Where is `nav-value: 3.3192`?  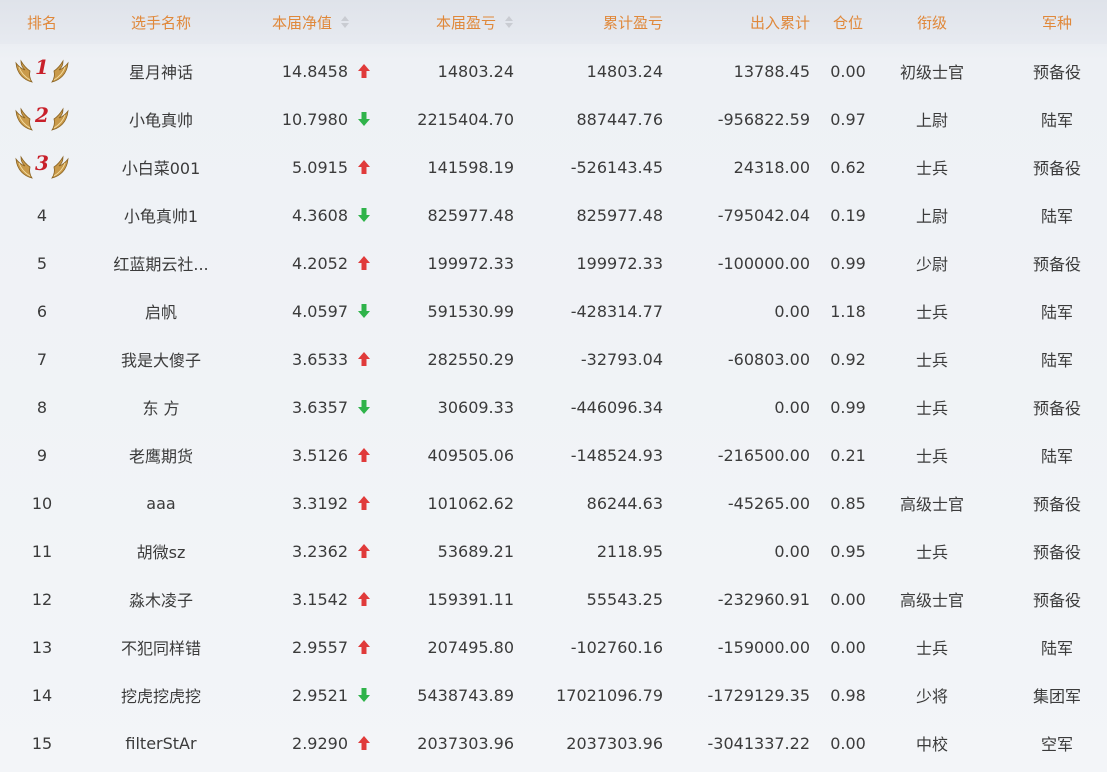
nav-value: 3.3192 is located at coordinates (320, 503).